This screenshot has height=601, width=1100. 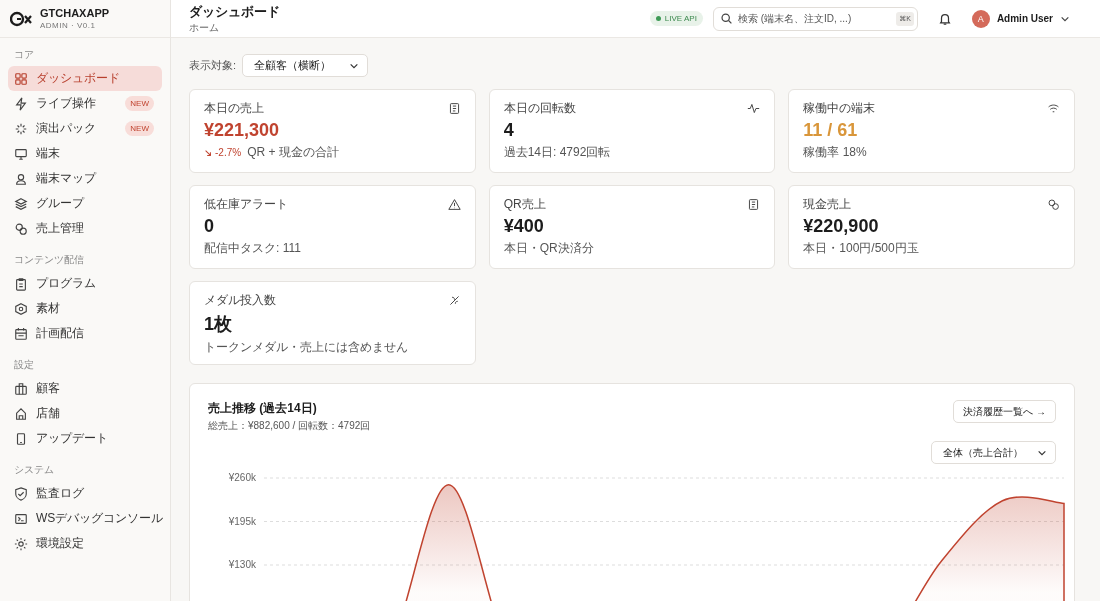 What do you see at coordinates (85, 438) in the screenshot?
I see `sidebar-item: アップデート` at bounding box center [85, 438].